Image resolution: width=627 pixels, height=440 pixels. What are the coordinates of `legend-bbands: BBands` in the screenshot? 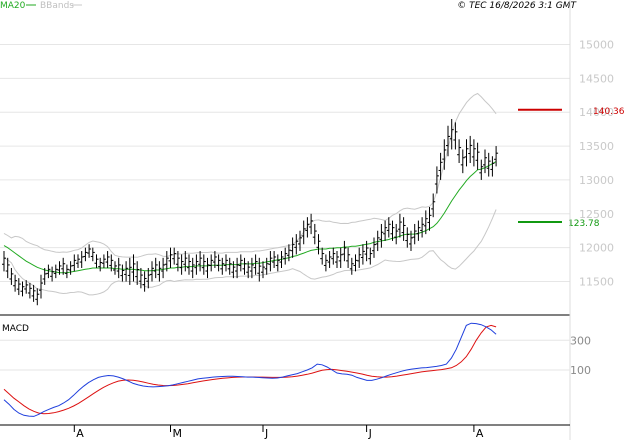 It's located at (57, 6).